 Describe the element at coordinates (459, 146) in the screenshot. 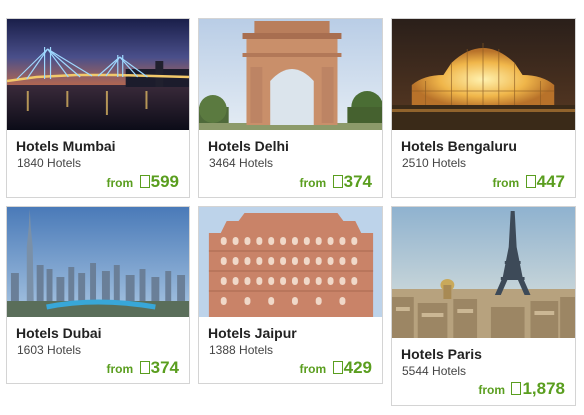

I see `card-title: Hotels Bengaluru` at that location.